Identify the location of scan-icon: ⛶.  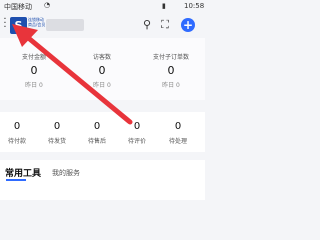
(165, 25).